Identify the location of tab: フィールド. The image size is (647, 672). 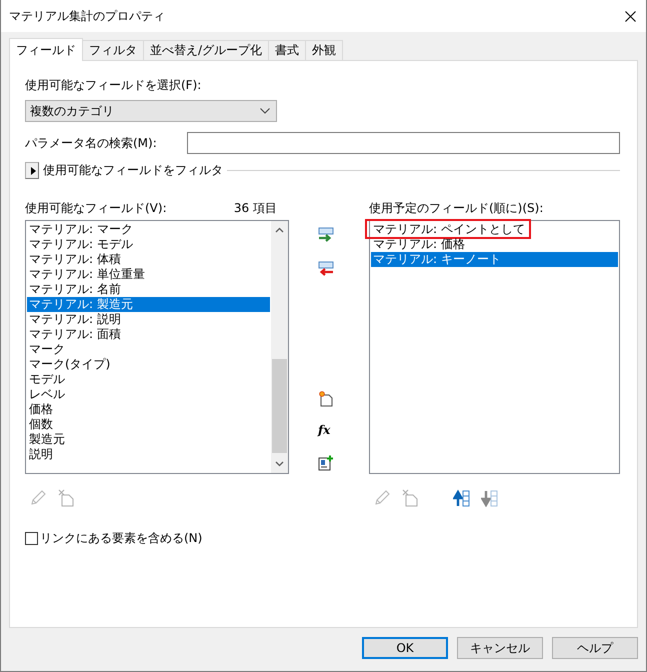
(46, 49).